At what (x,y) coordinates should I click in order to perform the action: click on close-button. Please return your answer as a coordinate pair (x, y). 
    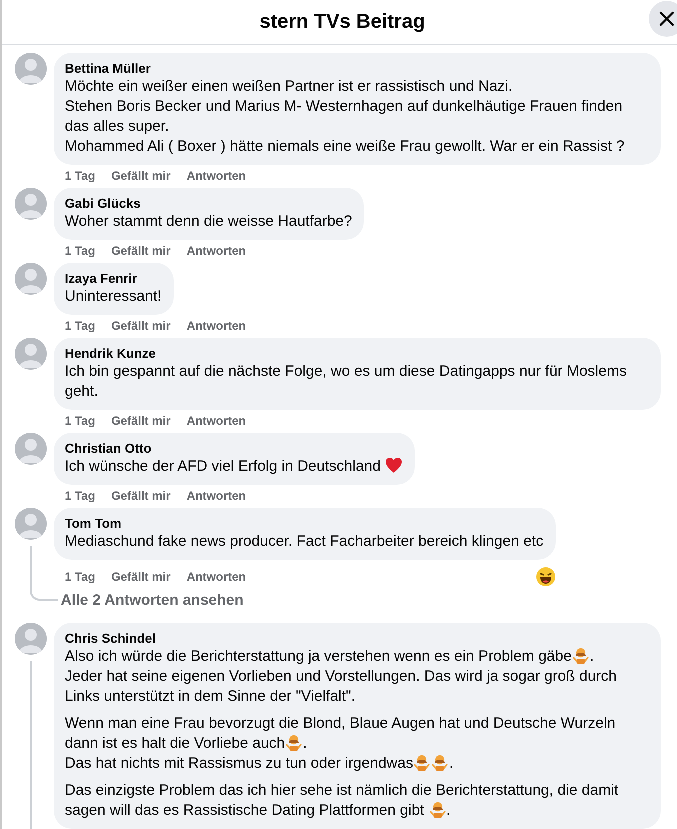
    Looking at the image, I should click on (663, 19).